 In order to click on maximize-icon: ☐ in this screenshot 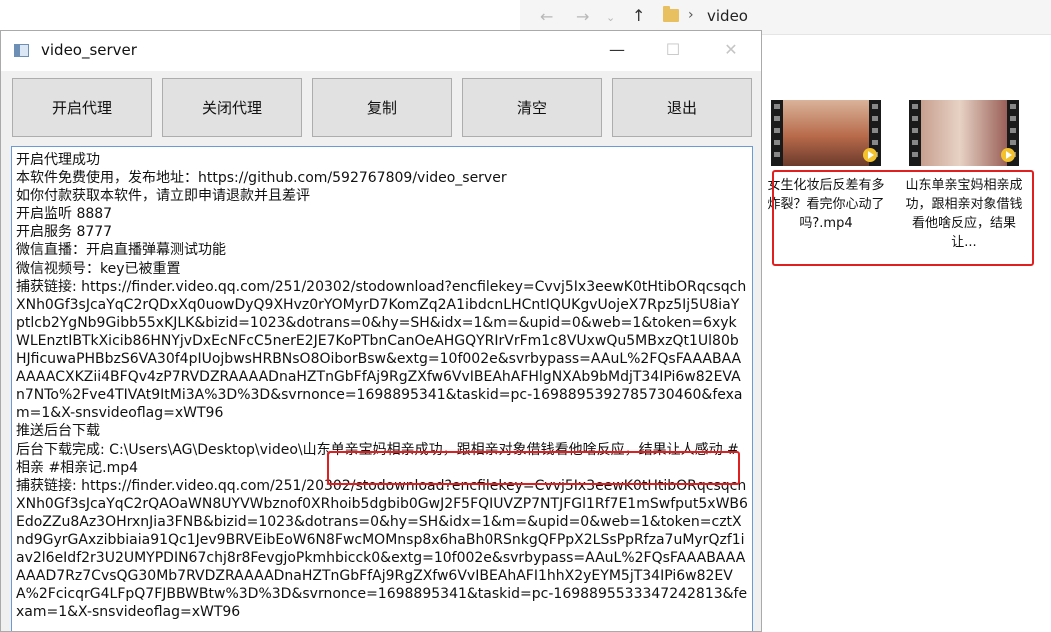, I will do `click(673, 49)`.